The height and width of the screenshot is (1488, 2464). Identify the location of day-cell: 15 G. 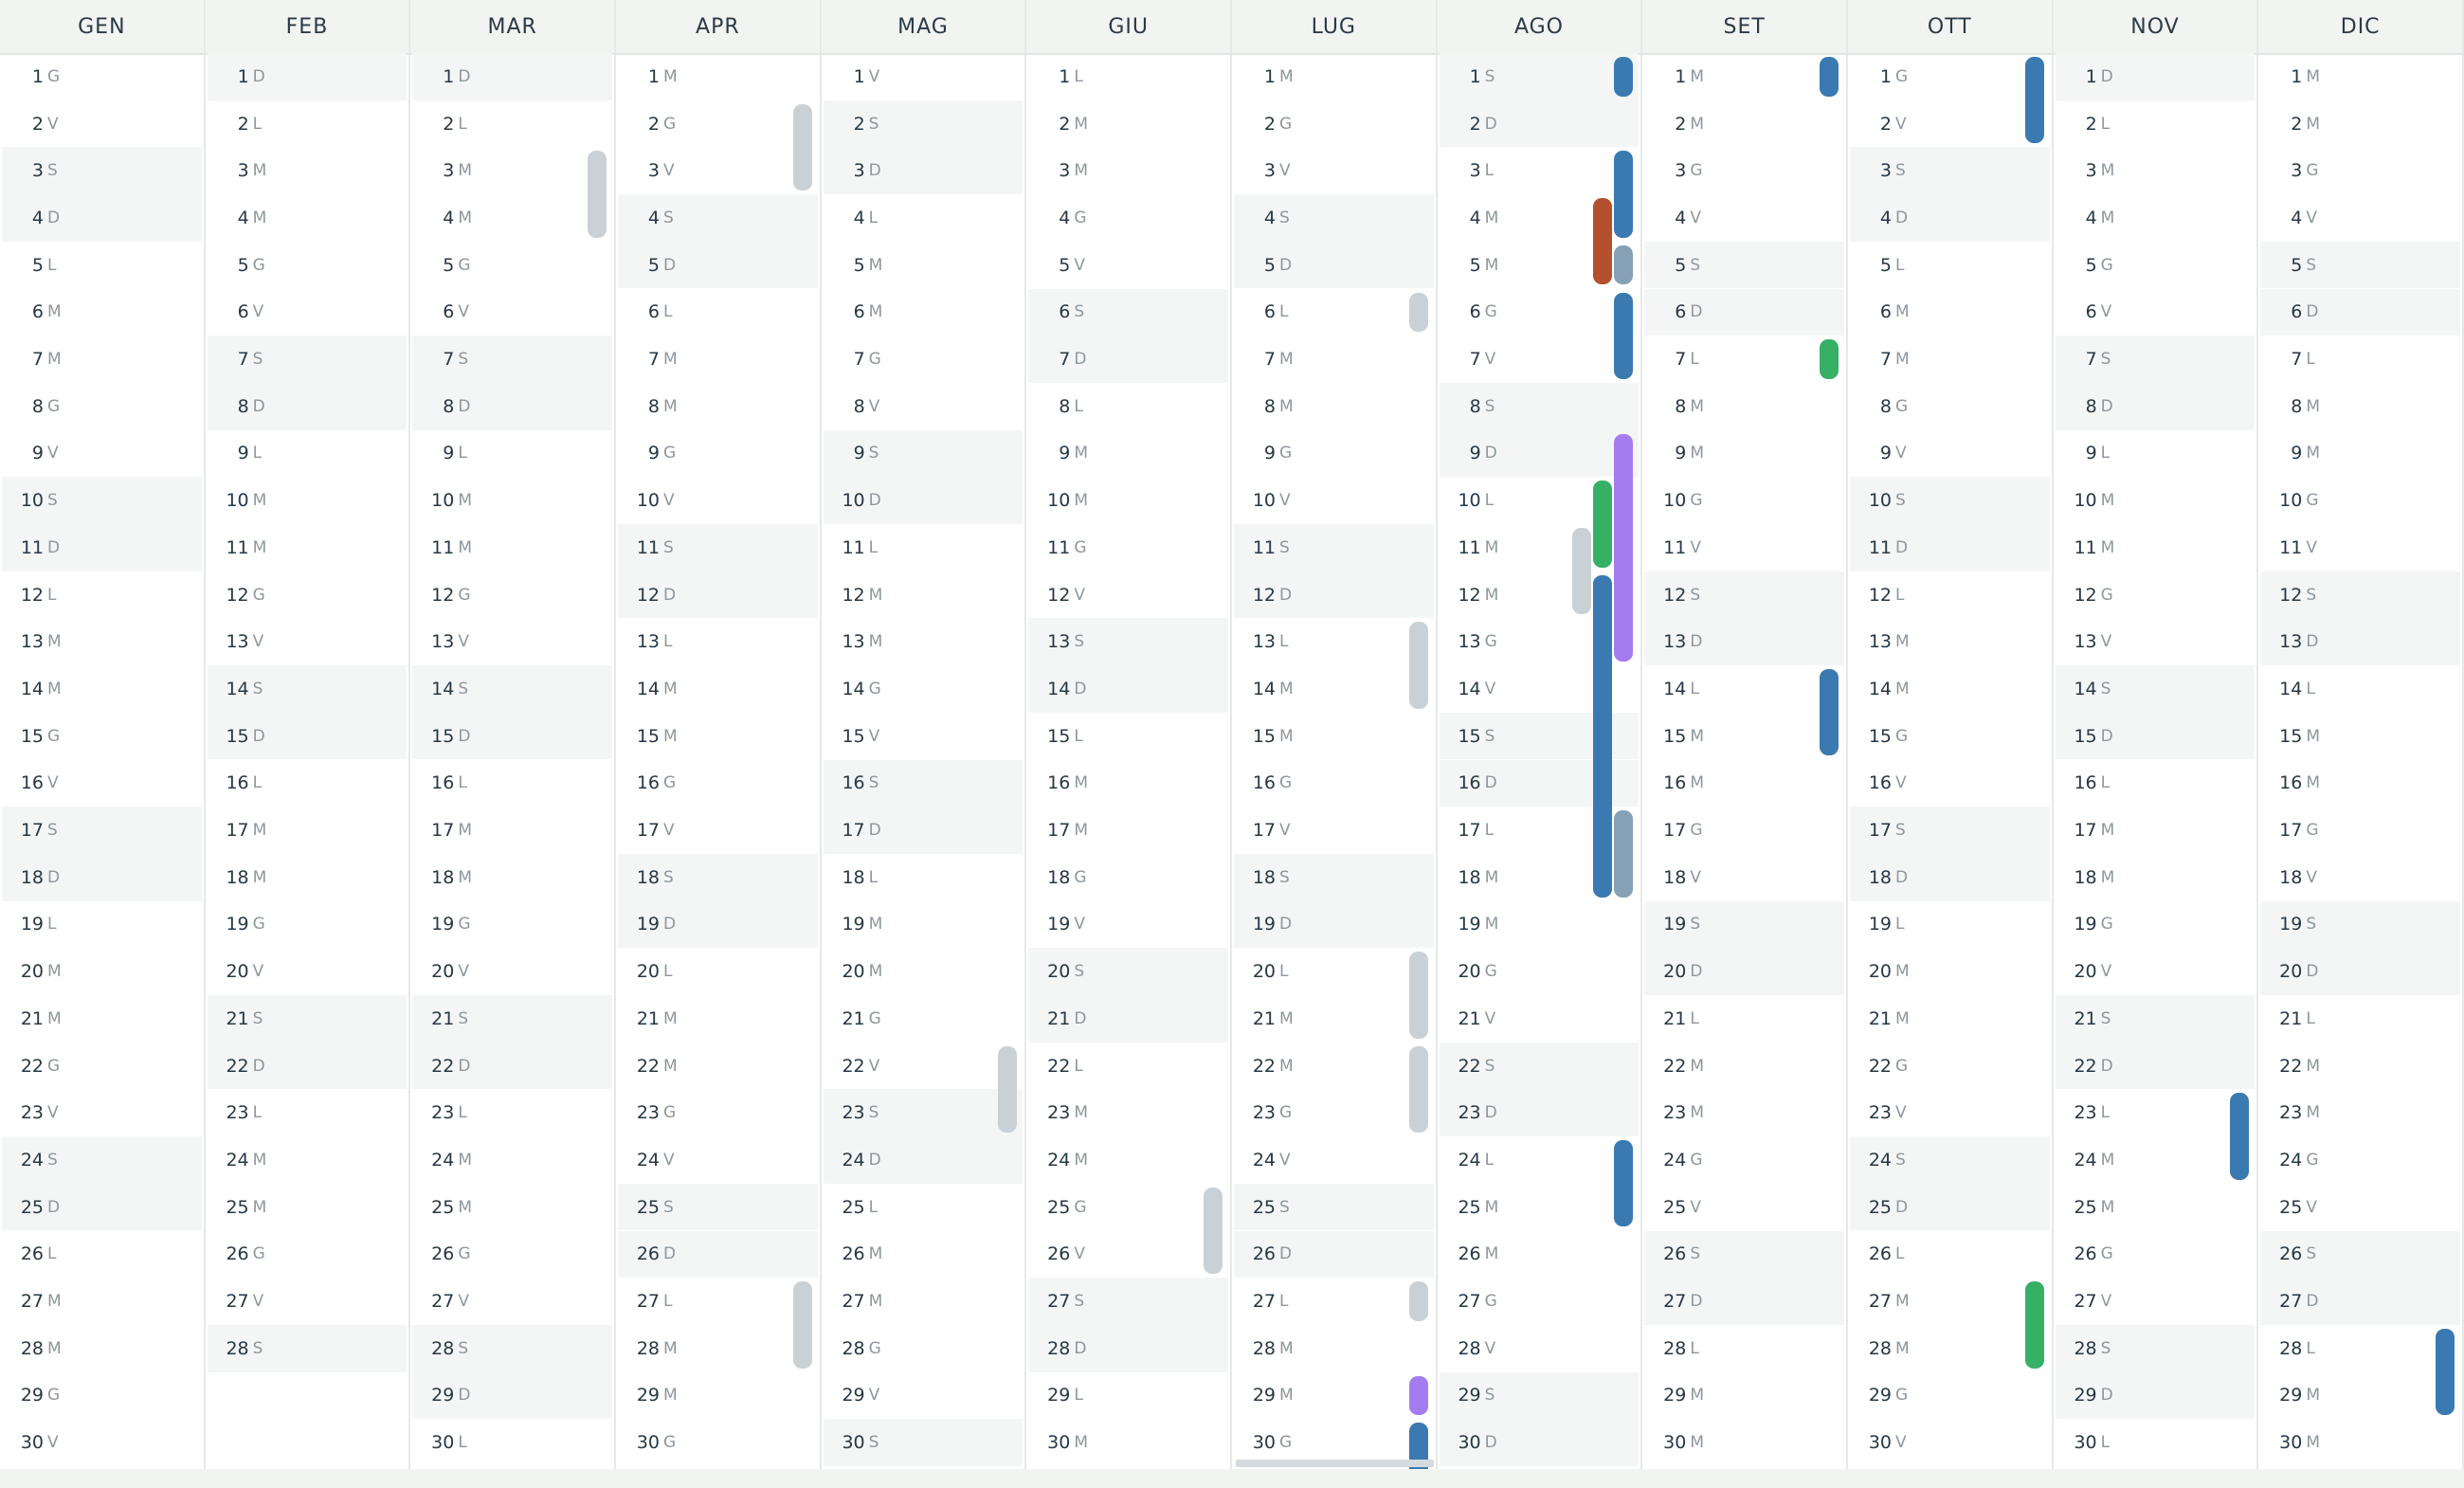
(1950, 737).